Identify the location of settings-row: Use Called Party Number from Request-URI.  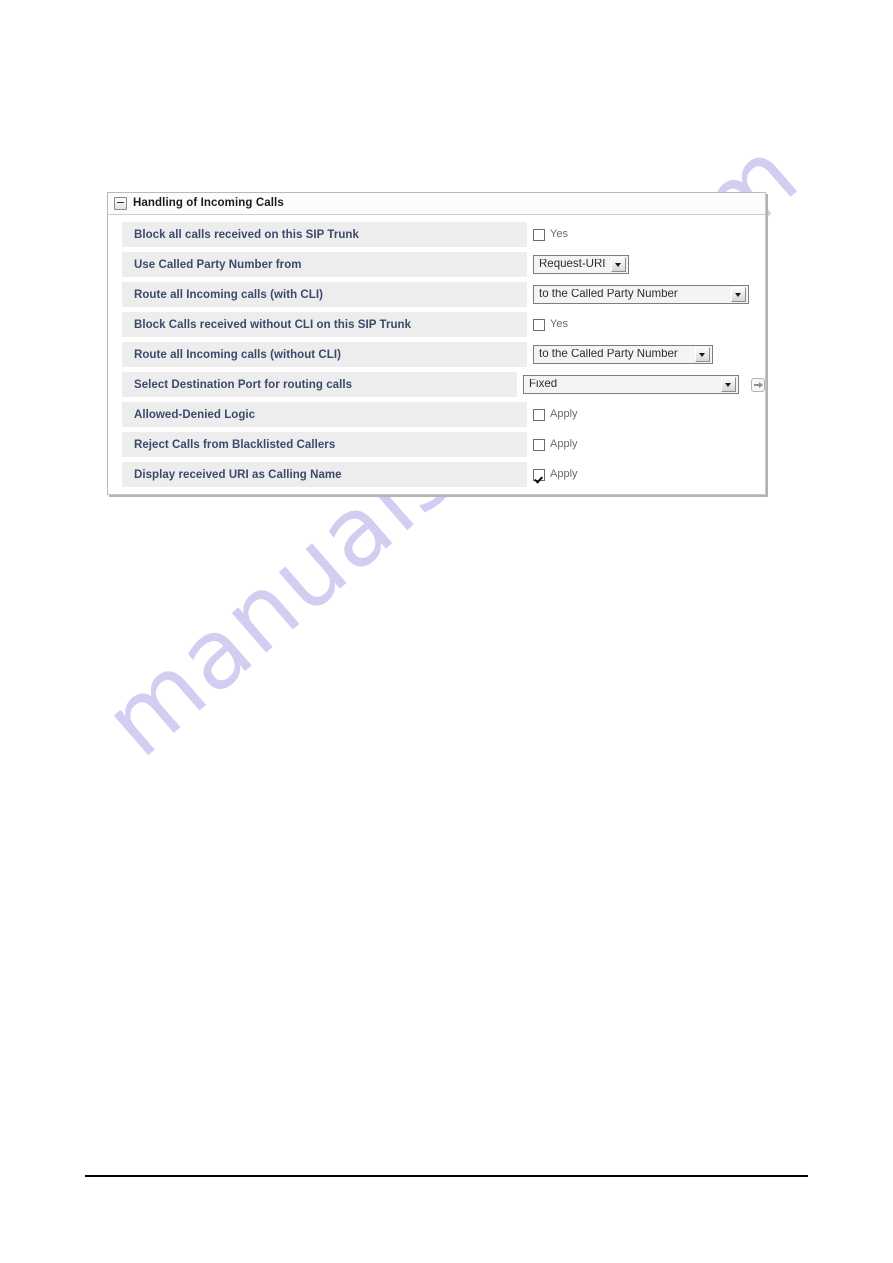
(436, 264).